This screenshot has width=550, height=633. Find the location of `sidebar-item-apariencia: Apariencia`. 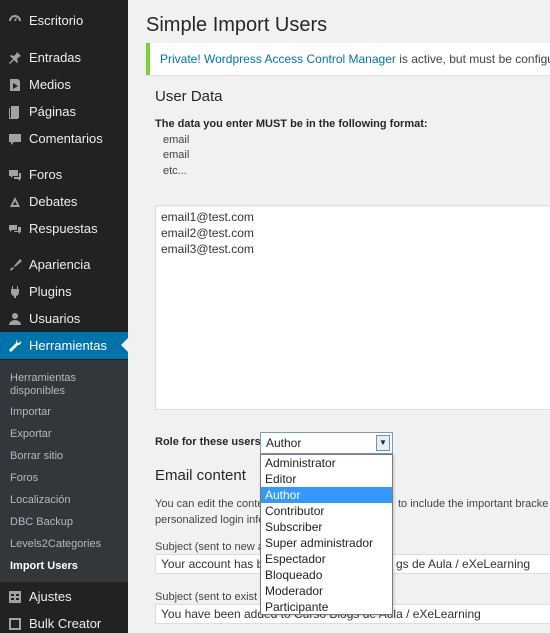

sidebar-item-apariencia: Apariencia is located at coordinates (64, 264).